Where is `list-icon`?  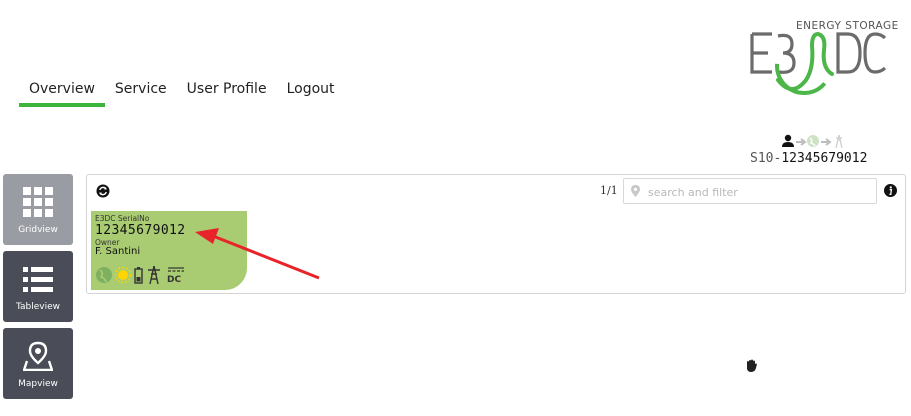 list-icon is located at coordinates (38, 279).